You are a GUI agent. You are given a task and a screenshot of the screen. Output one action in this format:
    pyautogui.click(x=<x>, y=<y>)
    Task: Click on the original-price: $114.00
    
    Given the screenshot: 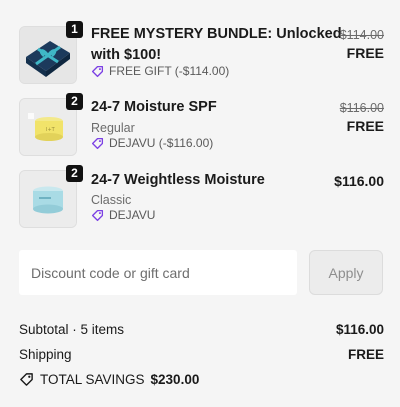 What is the action you would take?
    pyautogui.click(x=361, y=35)
    